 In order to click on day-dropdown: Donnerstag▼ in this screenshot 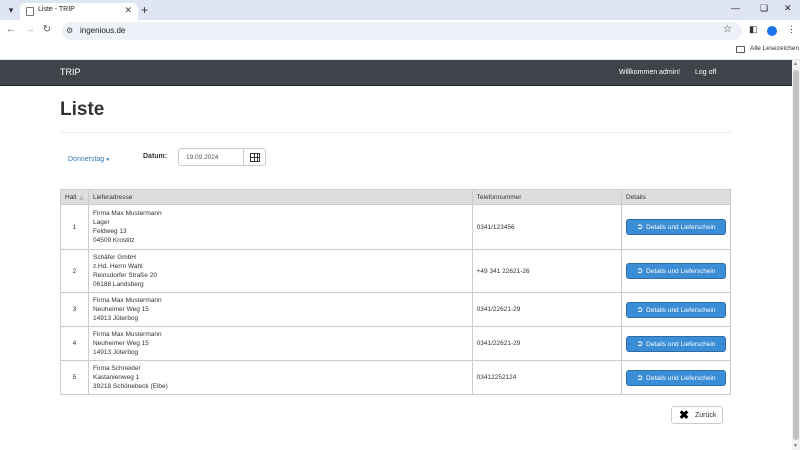, I will do `click(89, 159)`.